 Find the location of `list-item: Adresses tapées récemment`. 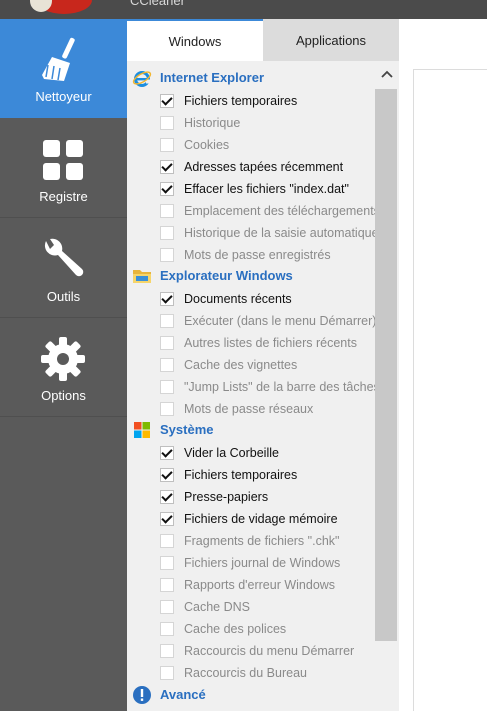

list-item: Adresses tapées récemment is located at coordinates (251, 167).